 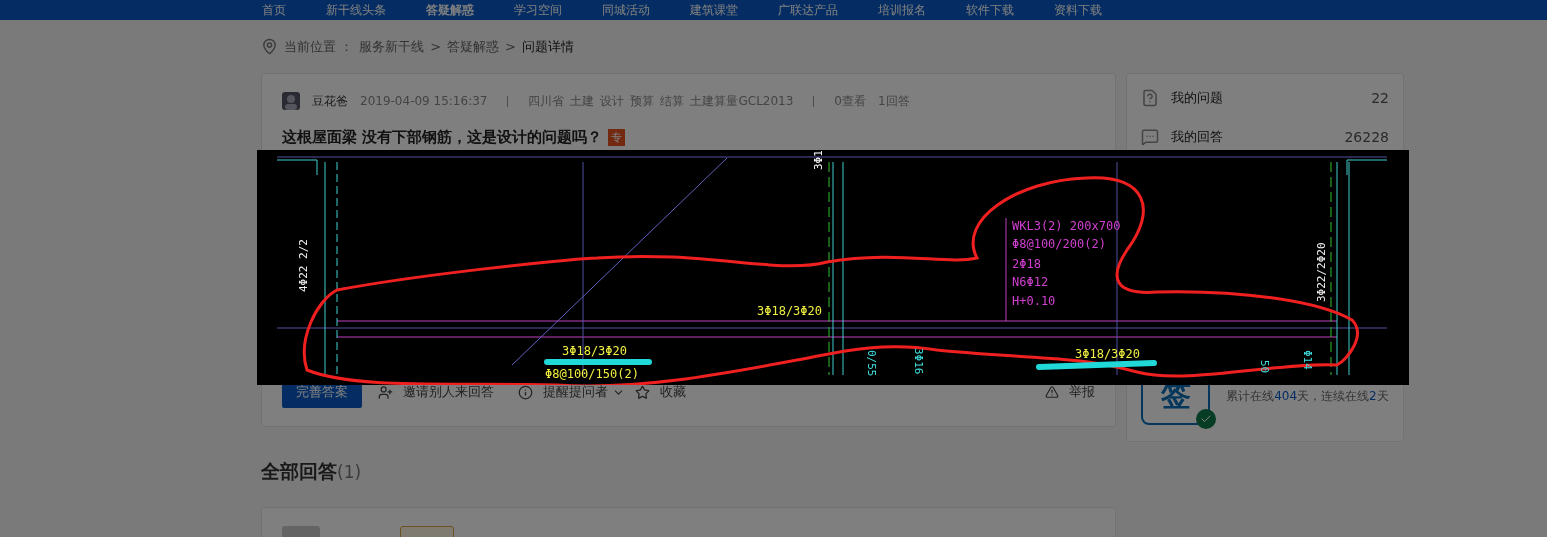 I want to click on online-days-text: 累计在线404天，连续在线2天, so click(x=1307, y=396).